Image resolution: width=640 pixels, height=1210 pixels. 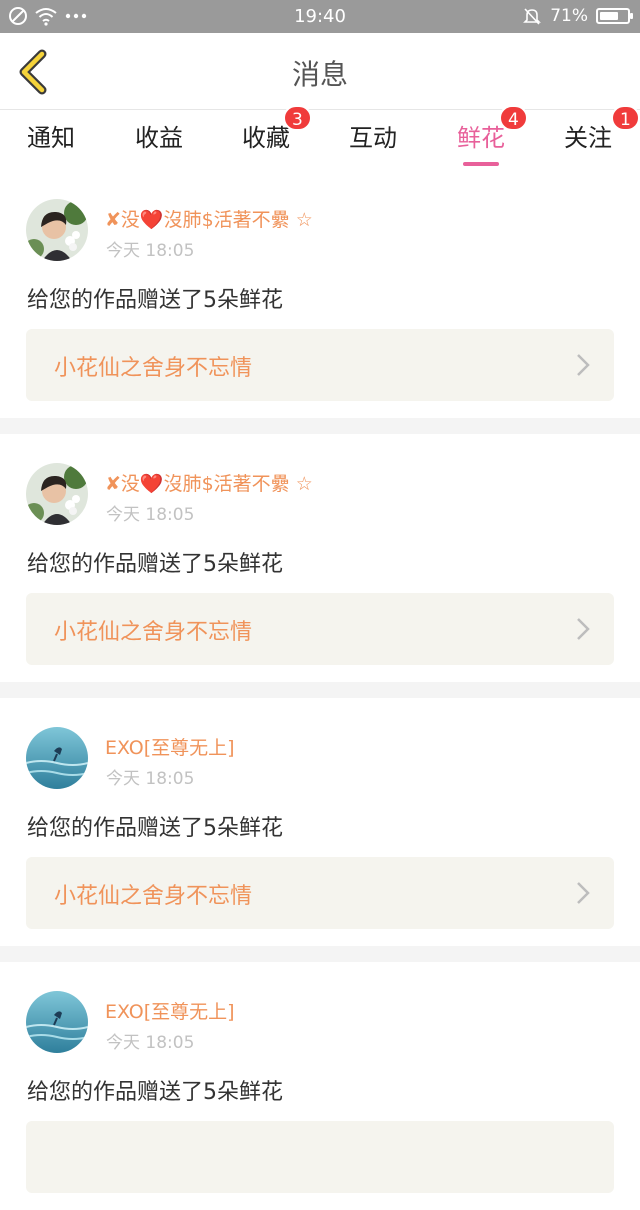 What do you see at coordinates (569, 16) in the screenshot?
I see `battery-percent: 71%` at bounding box center [569, 16].